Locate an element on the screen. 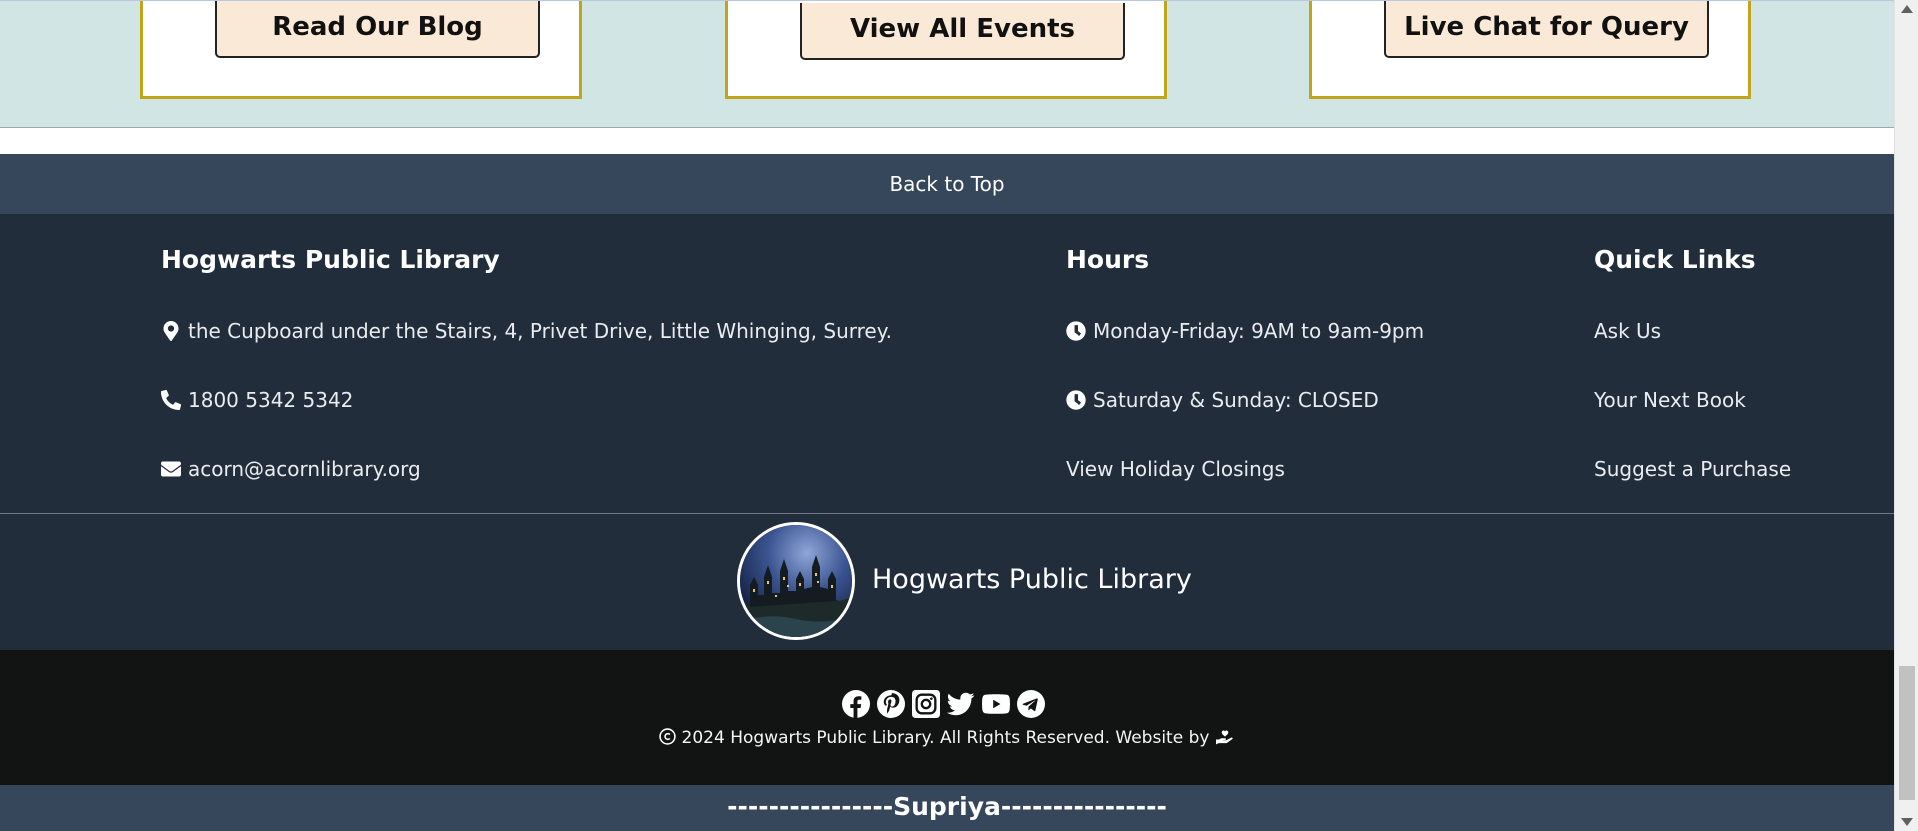  blog-card: Read Our Blog is located at coordinates (361, 50).